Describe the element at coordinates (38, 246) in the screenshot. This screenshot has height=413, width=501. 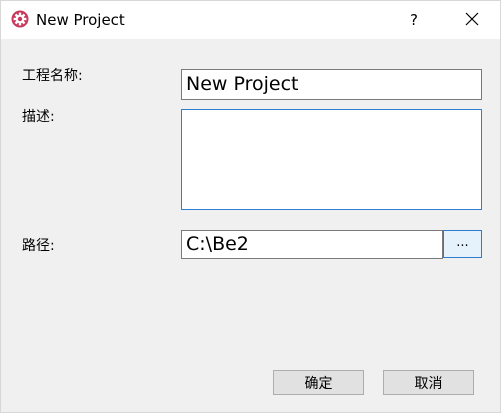
I see `path-label: 路径:` at that location.